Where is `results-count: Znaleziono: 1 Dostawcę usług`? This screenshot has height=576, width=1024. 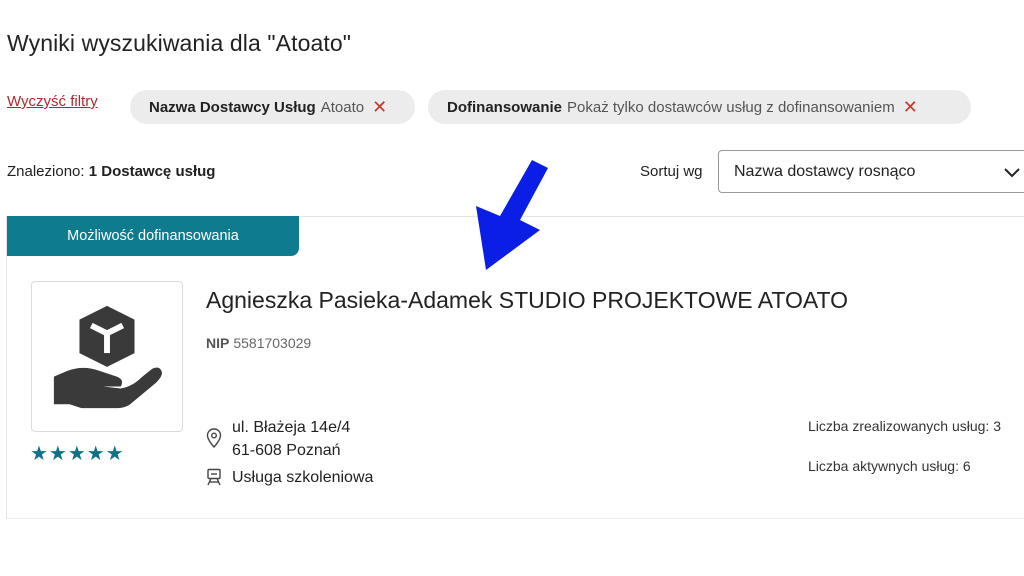 results-count: Znaleziono: 1 Dostawcę usług is located at coordinates (111, 171).